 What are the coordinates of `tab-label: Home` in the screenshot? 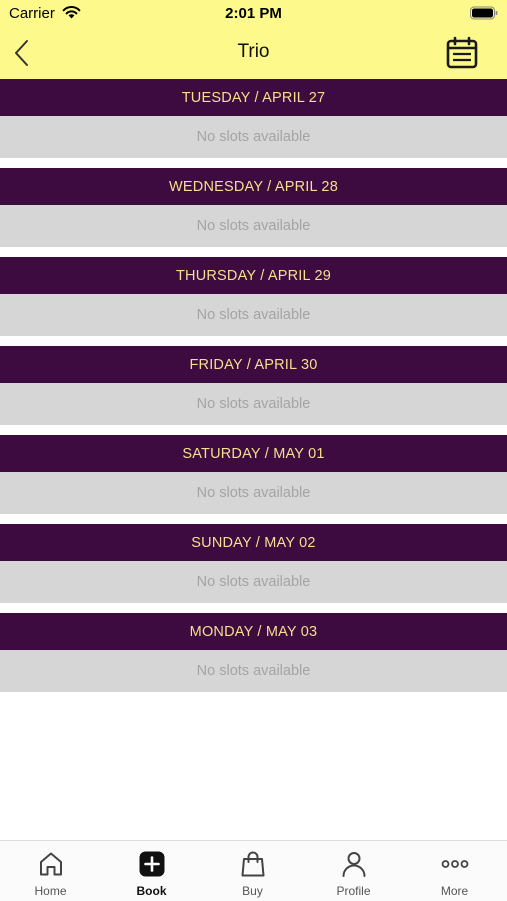 It's located at (50, 891).